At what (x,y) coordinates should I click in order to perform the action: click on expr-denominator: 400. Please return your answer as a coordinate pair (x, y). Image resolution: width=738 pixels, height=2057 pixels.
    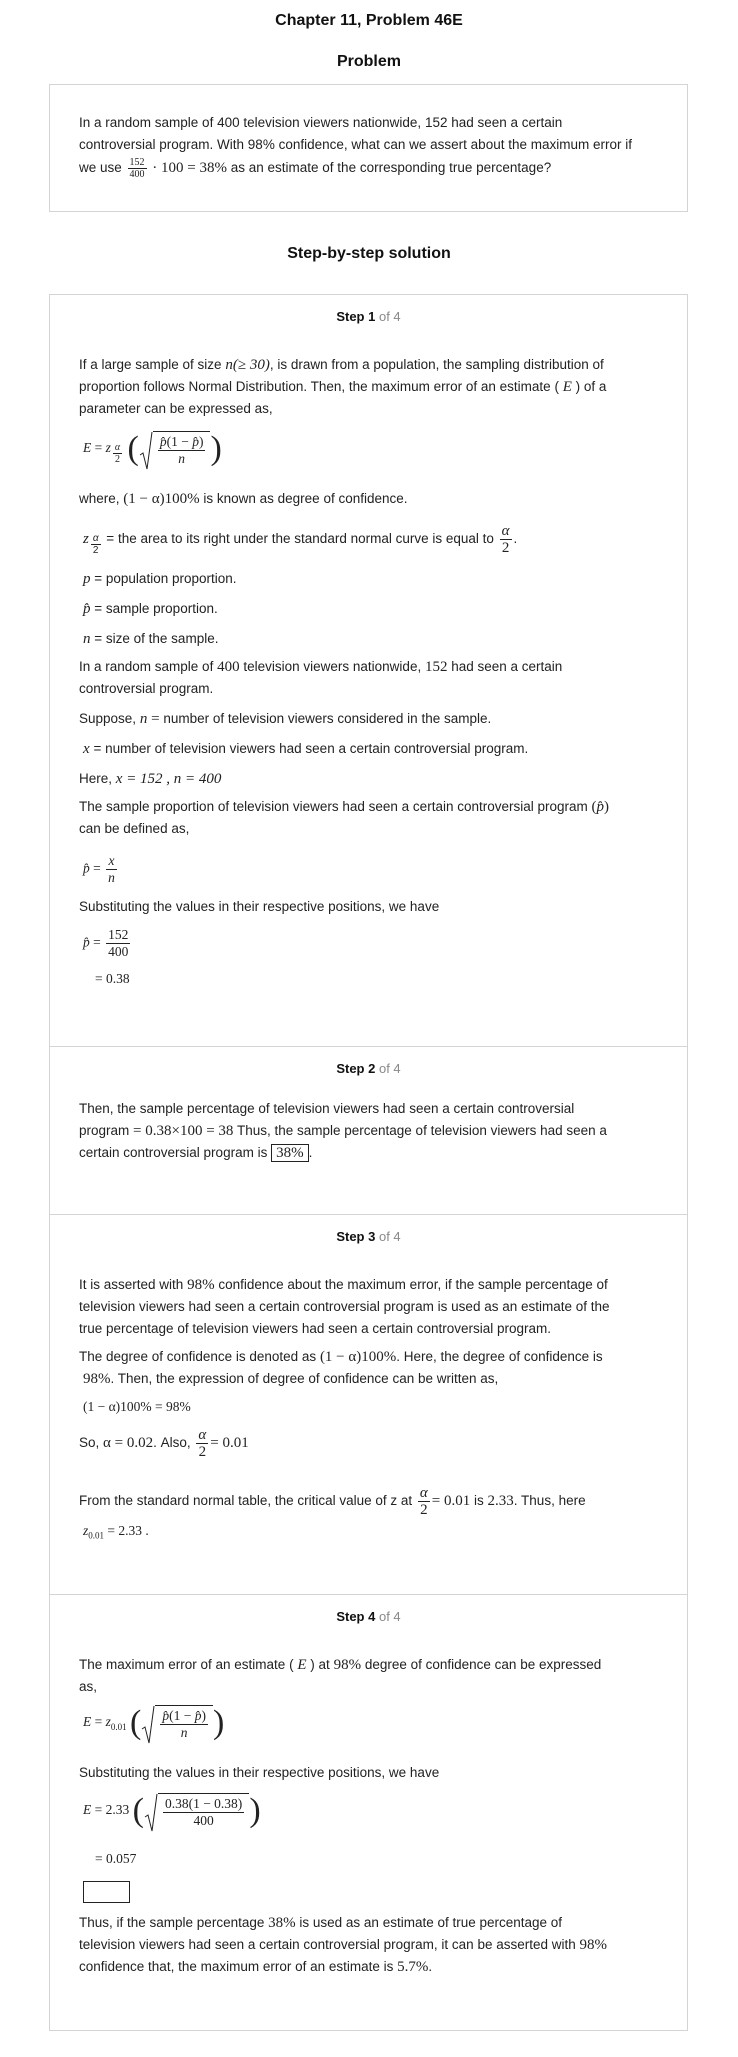
    Looking at the image, I should click on (137, 174).